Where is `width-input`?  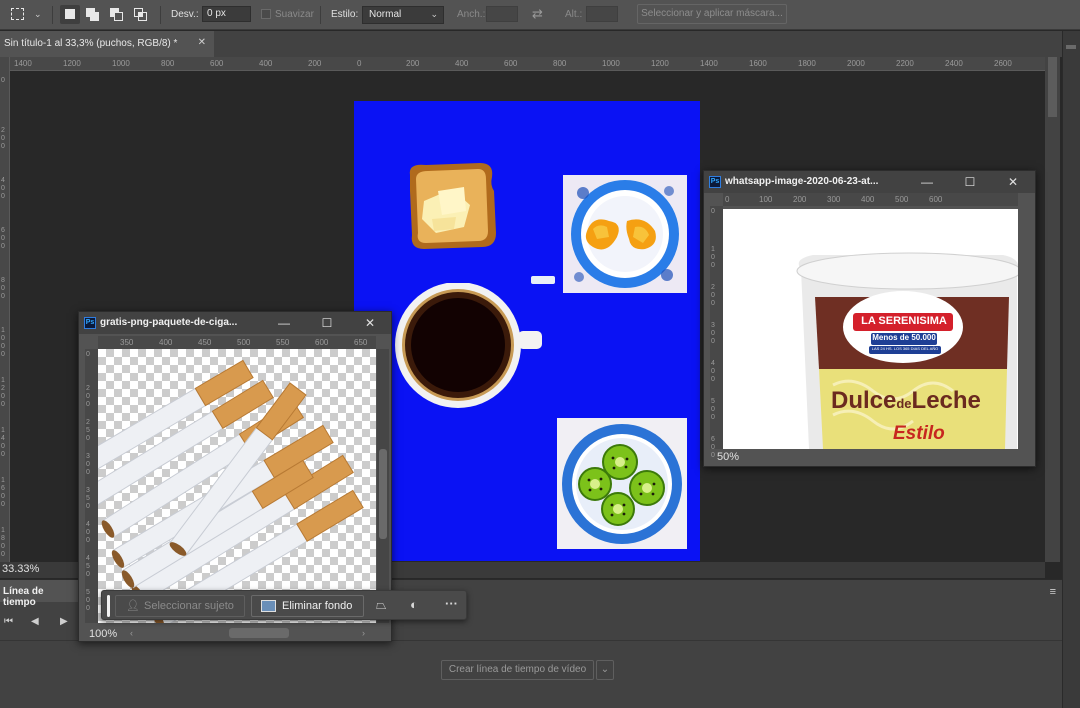
width-input is located at coordinates (502, 14).